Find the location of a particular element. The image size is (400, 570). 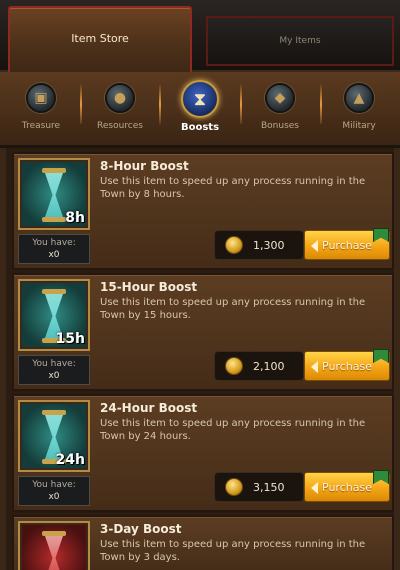

bonuses-icon: ◆ is located at coordinates (280, 98).